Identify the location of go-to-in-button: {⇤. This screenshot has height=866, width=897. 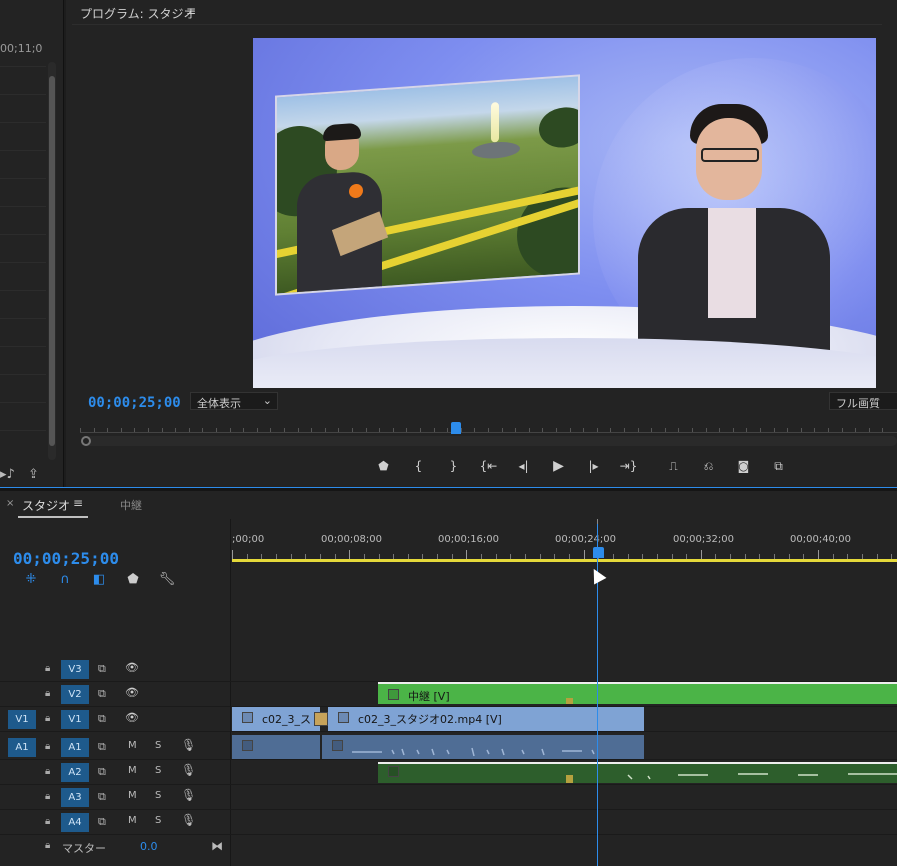
(488, 466).